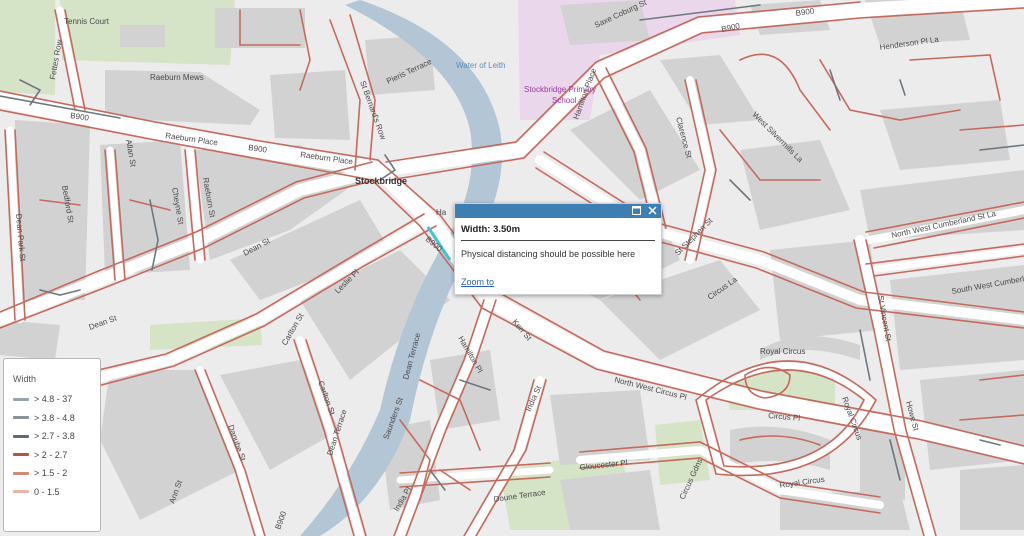 This screenshot has width=1024, height=536. Describe the element at coordinates (782, 351) in the screenshot. I see `label-royal-circus-1: Royal Circus` at that location.